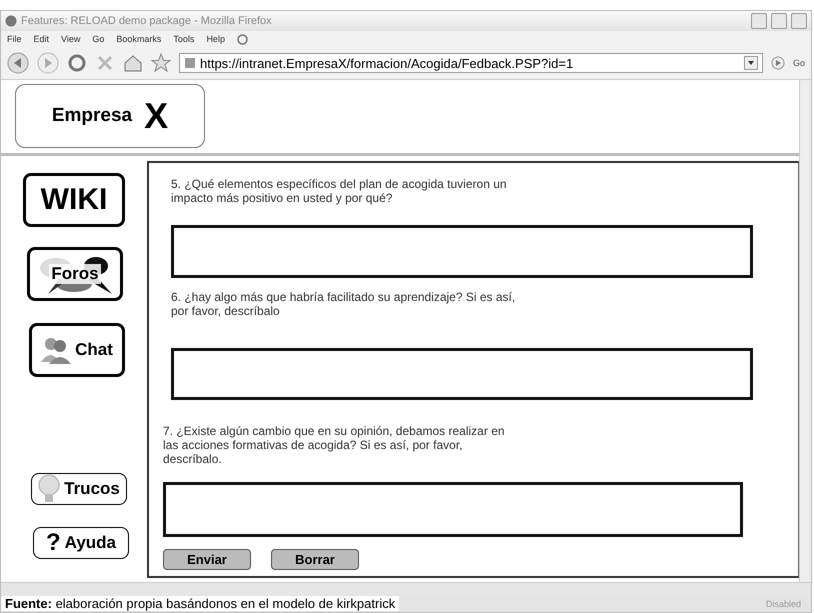 Image resolution: width=814 pixels, height=613 pixels. Describe the element at coordinates (56, 350) in the screenshot. I see `users-icon` at that location.